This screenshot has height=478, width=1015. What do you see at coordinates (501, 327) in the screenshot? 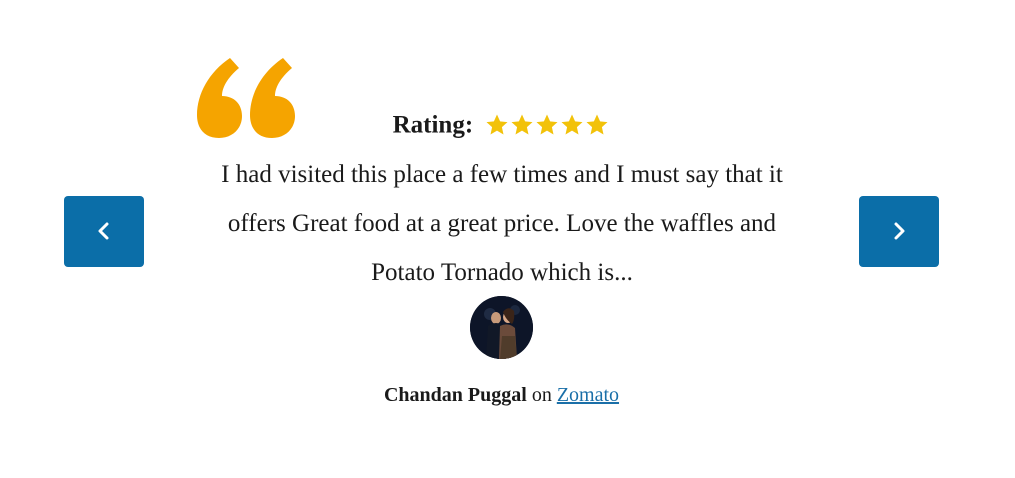
I see `avatar` at bounding box center [501, 327].